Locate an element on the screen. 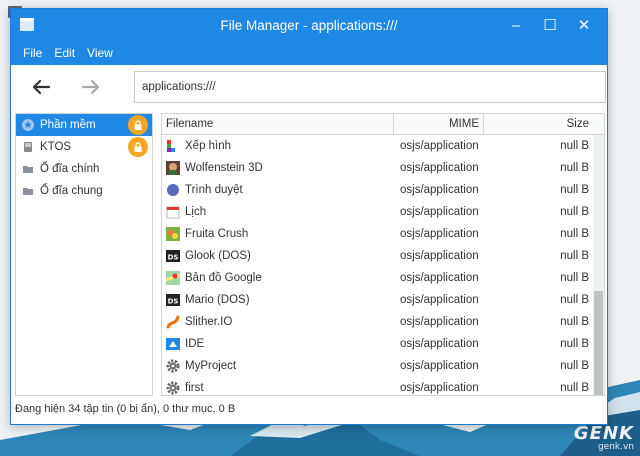  arrow-left-icon is located at coordinates (41, 87).